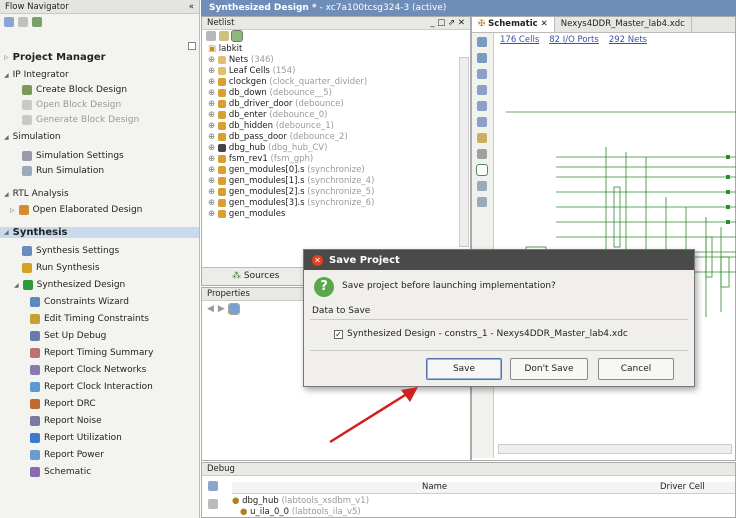  Describe the element at coordinates (339, 203) in the screenshot. I see `tree-row: ⊕ gen_modules[3].s (synchronize_6)` at that location.